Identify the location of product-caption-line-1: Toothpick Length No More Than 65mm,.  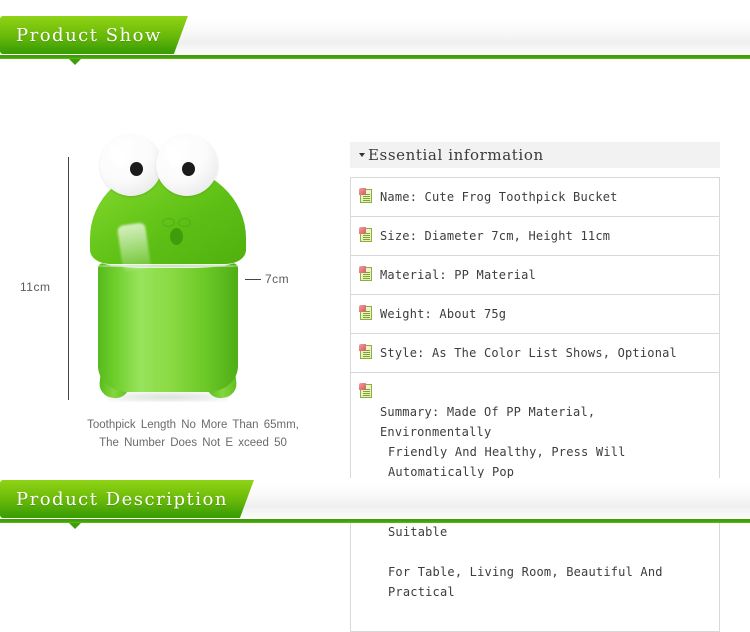
(193, 425).